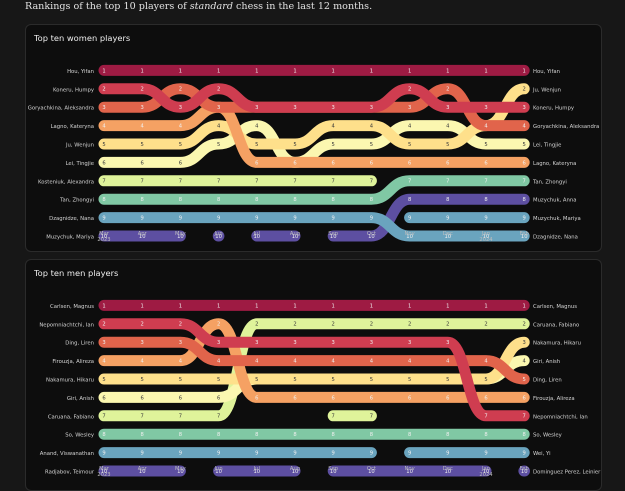 This screenshot has width=625, height=491. I want to click on month-tick-label: May, so click(180, 234).